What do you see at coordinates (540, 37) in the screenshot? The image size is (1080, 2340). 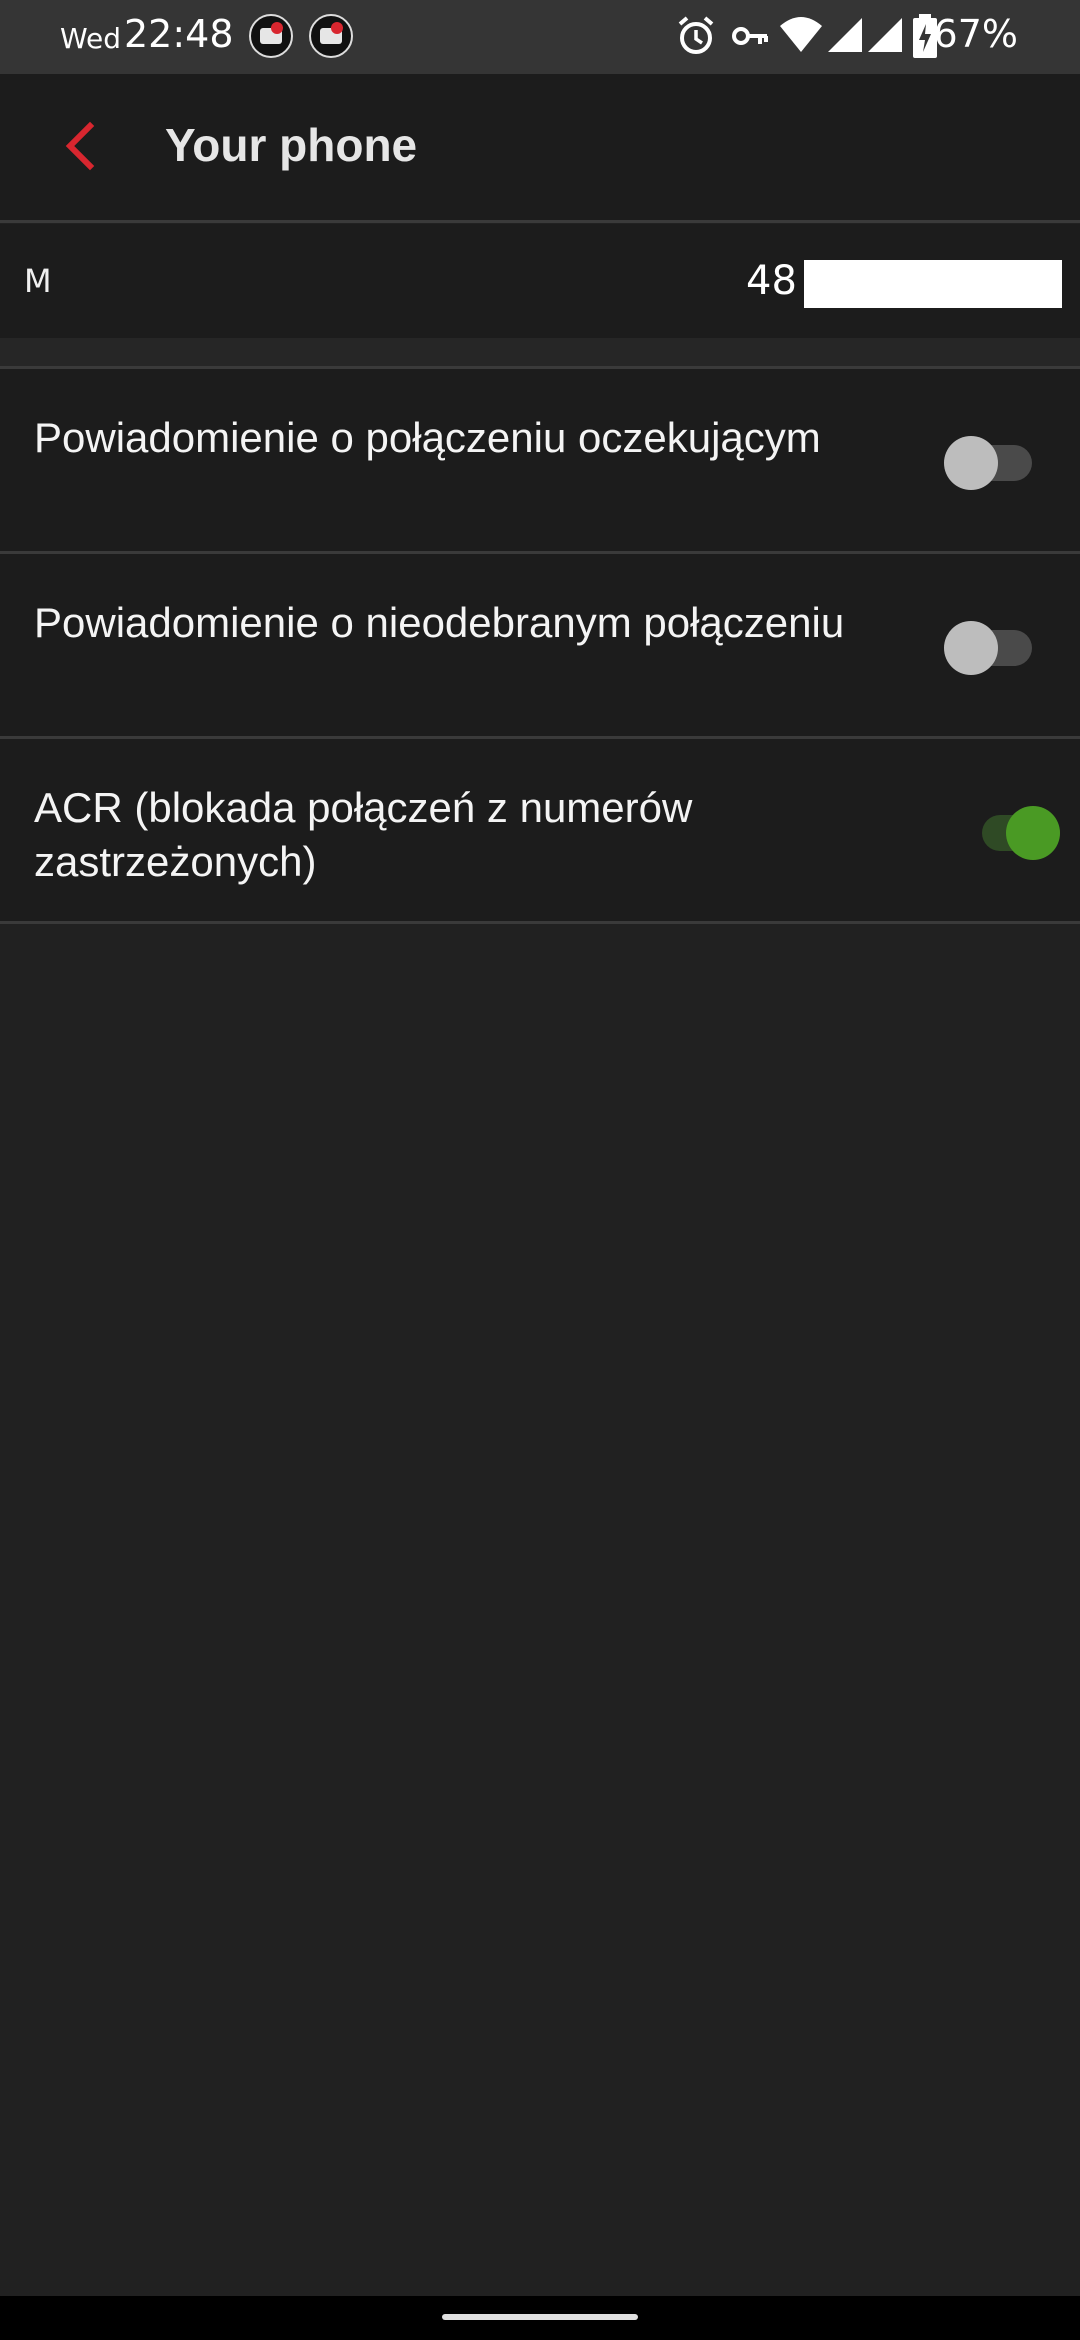 I see `status-bar: Wed 22:48 67%` at bounding box center [540, 37].